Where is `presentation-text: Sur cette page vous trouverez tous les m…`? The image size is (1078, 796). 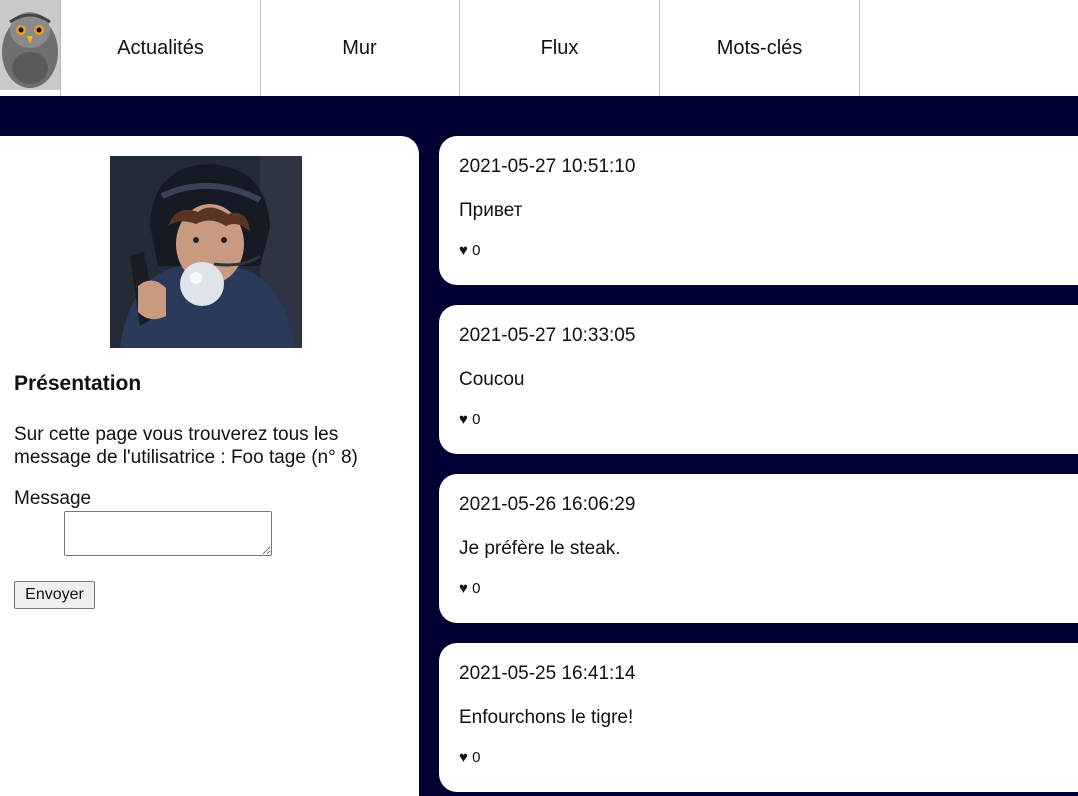
presentation-text: Sur cette page vous trouverez tous les m… is located at coordinates (186, 446).